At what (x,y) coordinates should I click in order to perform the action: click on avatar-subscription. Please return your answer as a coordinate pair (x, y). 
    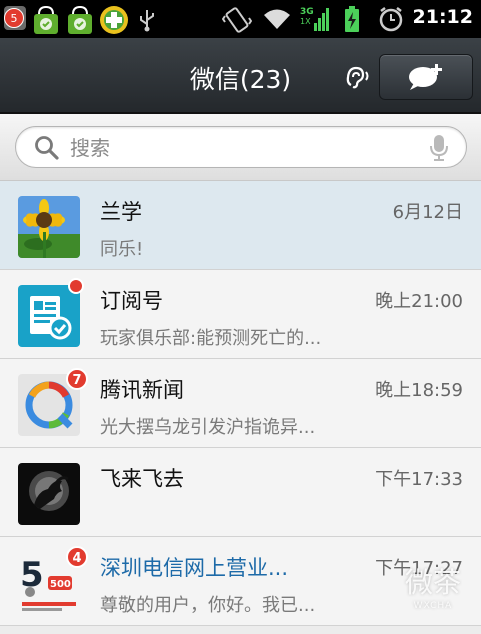
    Looking at the image, I should click on (49, 316).